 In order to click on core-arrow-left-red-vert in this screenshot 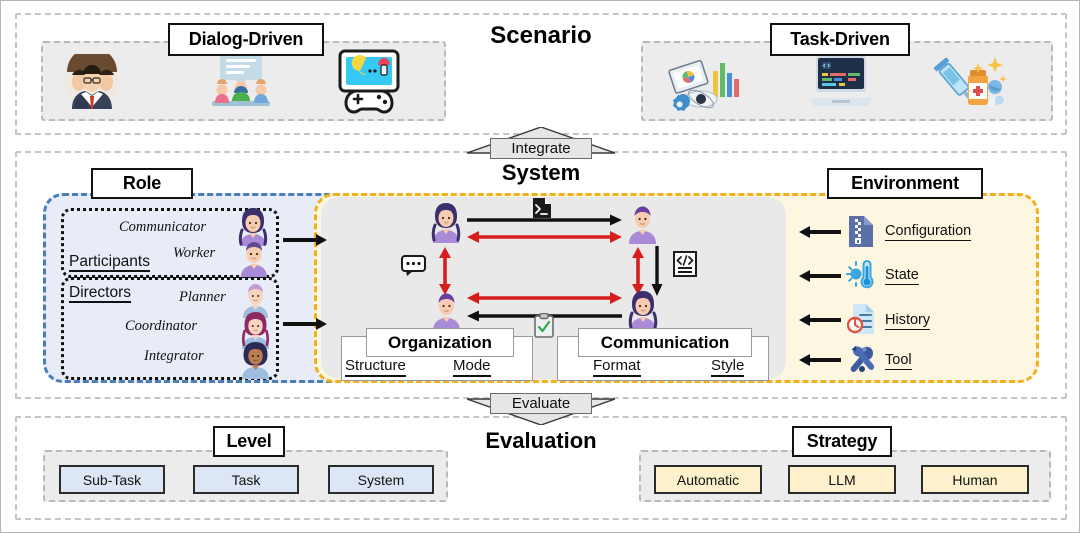, I will do `click(445, 271)`.